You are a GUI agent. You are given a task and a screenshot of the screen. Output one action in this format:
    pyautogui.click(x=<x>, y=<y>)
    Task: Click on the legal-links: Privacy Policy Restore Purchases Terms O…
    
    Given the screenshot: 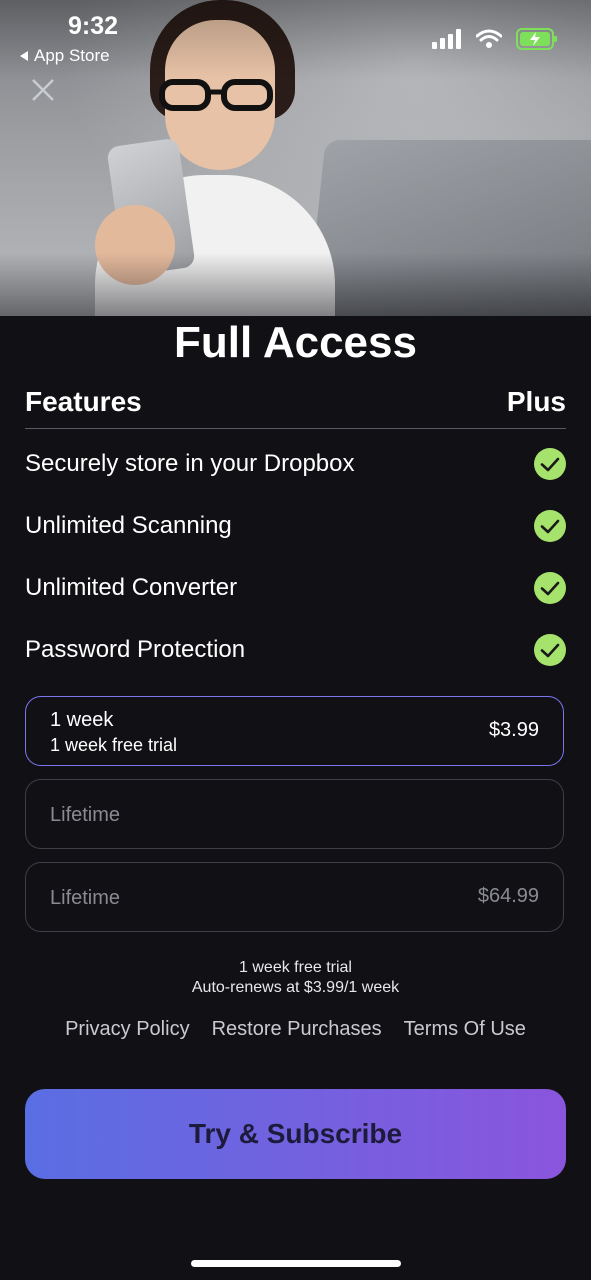 What is the action you would take?
    pyautogui.click(x=295, y=1029)
    